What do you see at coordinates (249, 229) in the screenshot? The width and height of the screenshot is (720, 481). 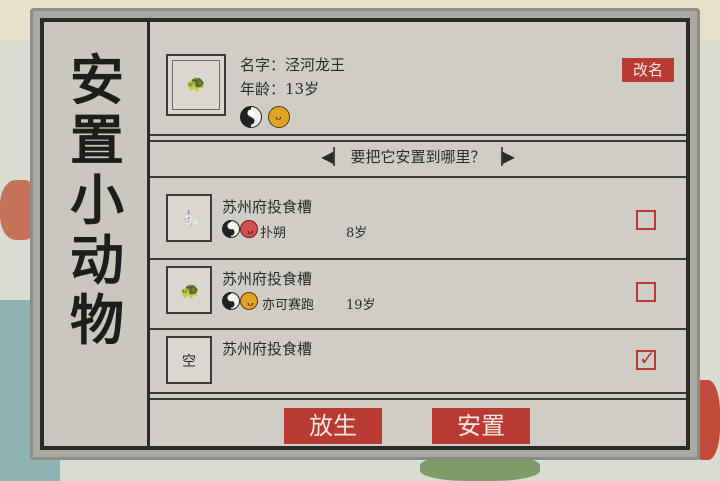 I see `pig-icon` at bounding box center [249, 229].